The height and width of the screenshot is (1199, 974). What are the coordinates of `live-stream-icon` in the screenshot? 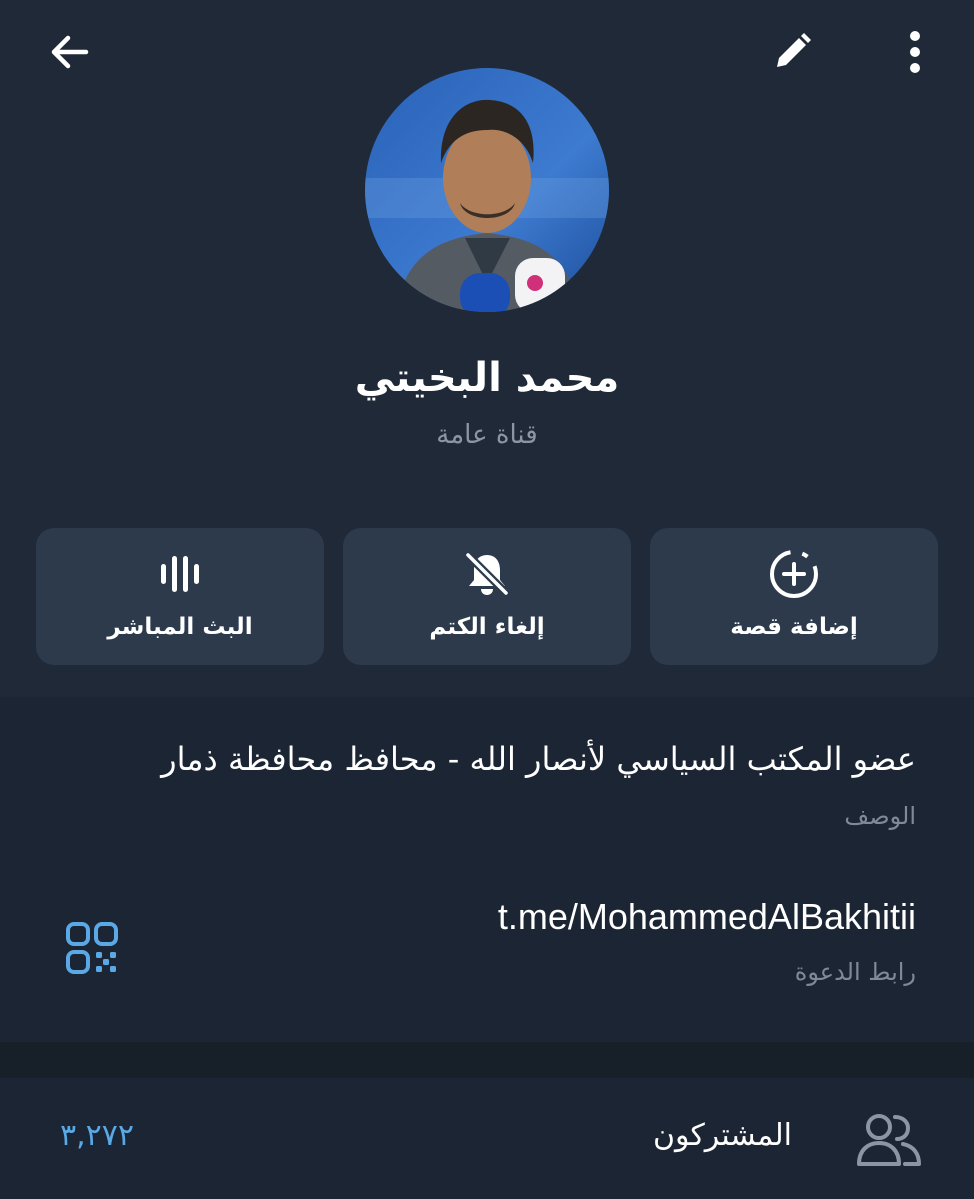 It's located at (180, 574).